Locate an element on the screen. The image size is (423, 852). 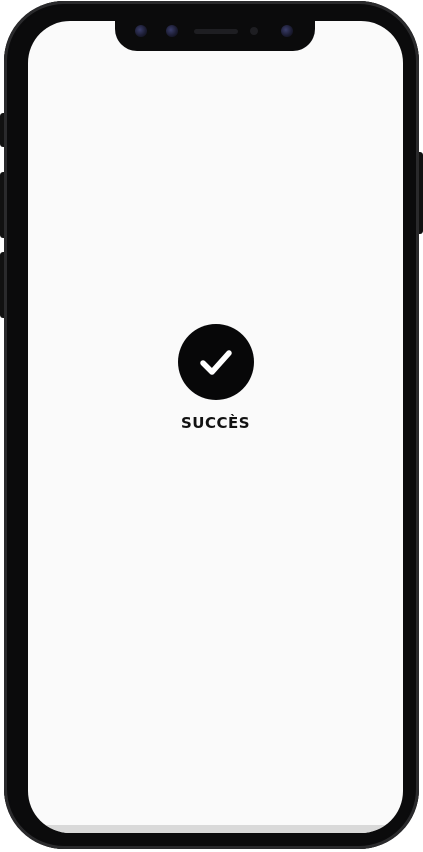
notch is located at coordinates (215, 33).